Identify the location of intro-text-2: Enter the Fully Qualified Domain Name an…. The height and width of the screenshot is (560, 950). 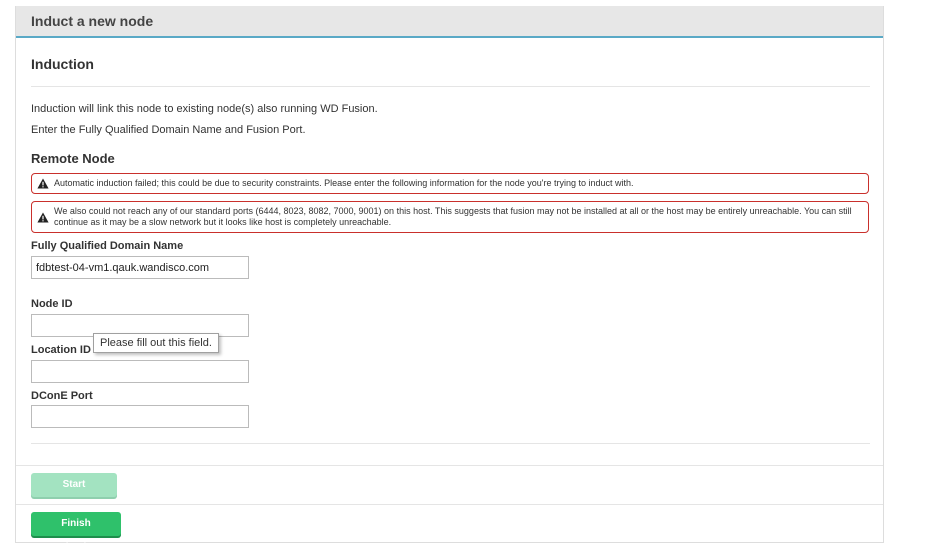
(168, 130).